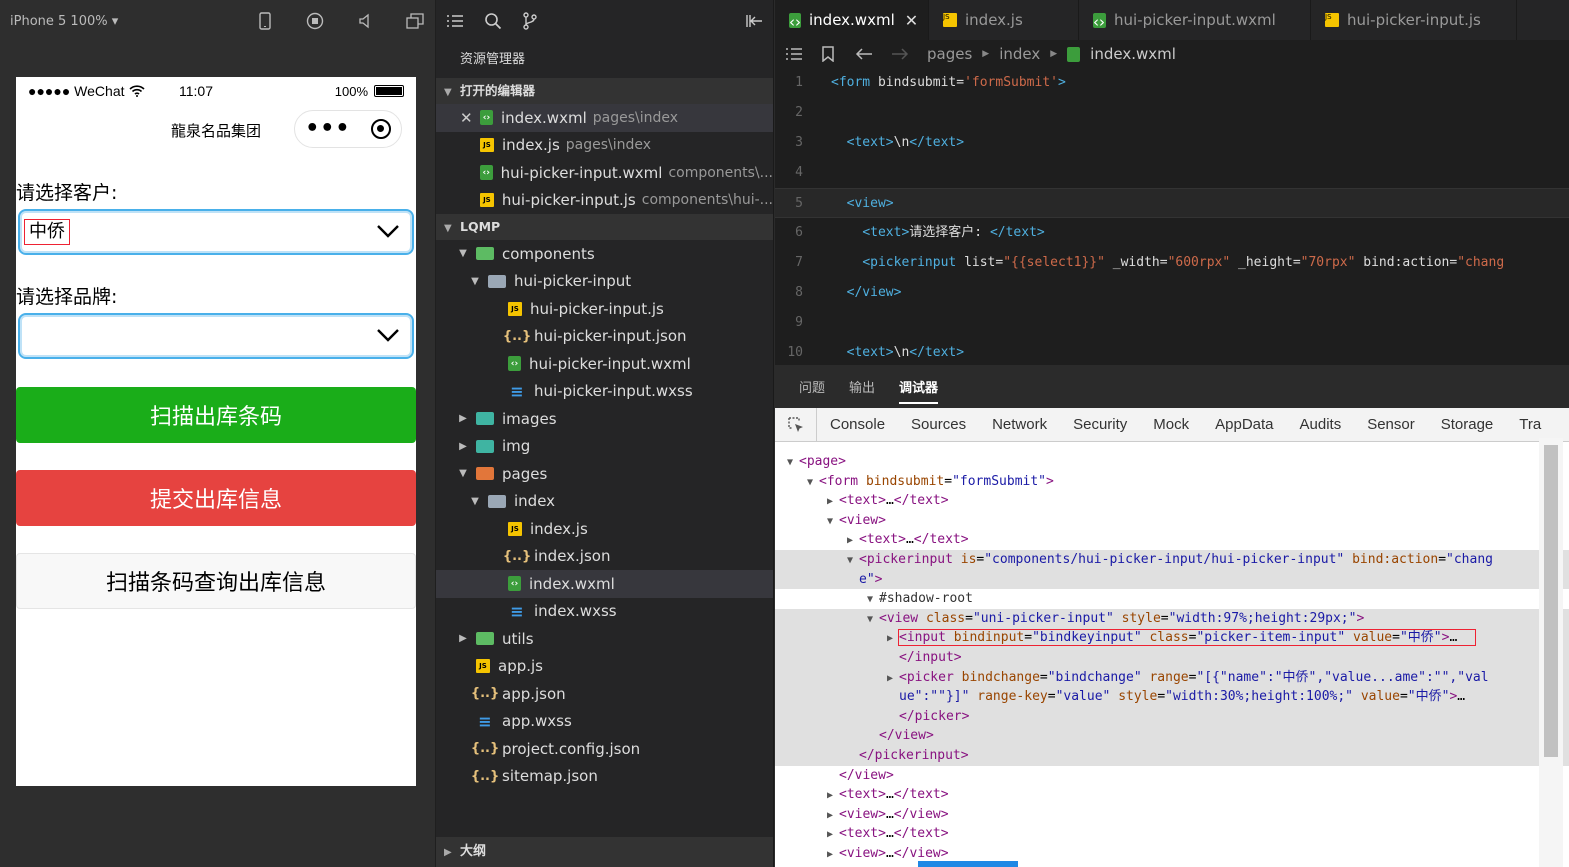  Describe the element at coordinates (604, 118) in the screenshot. I see `open-editor-item: ✕ ‹› index.wxml pages\index` at that location.